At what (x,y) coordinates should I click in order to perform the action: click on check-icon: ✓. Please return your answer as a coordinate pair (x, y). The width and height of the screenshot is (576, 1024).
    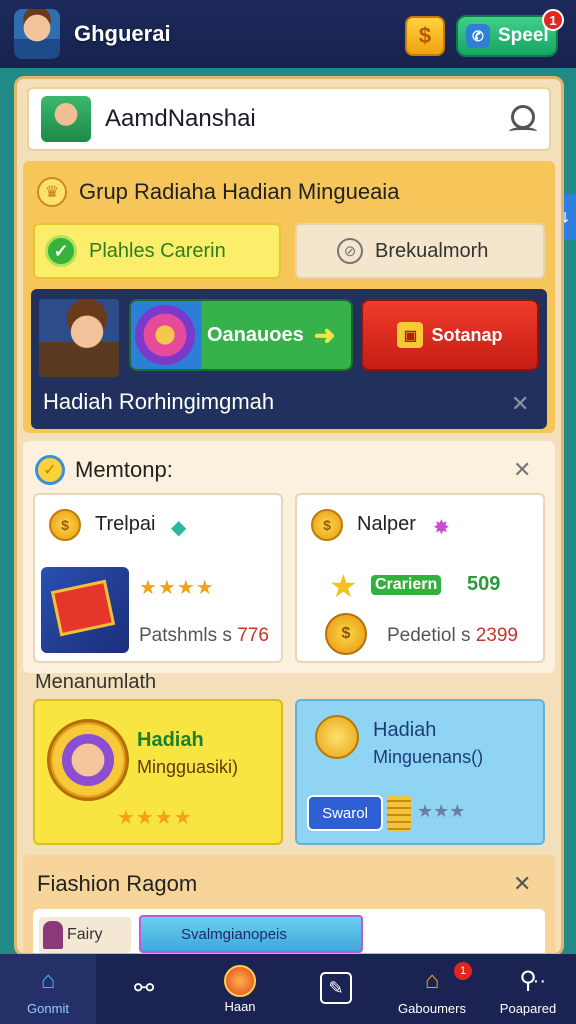
    Looking at the image, I should click on (61, 251).